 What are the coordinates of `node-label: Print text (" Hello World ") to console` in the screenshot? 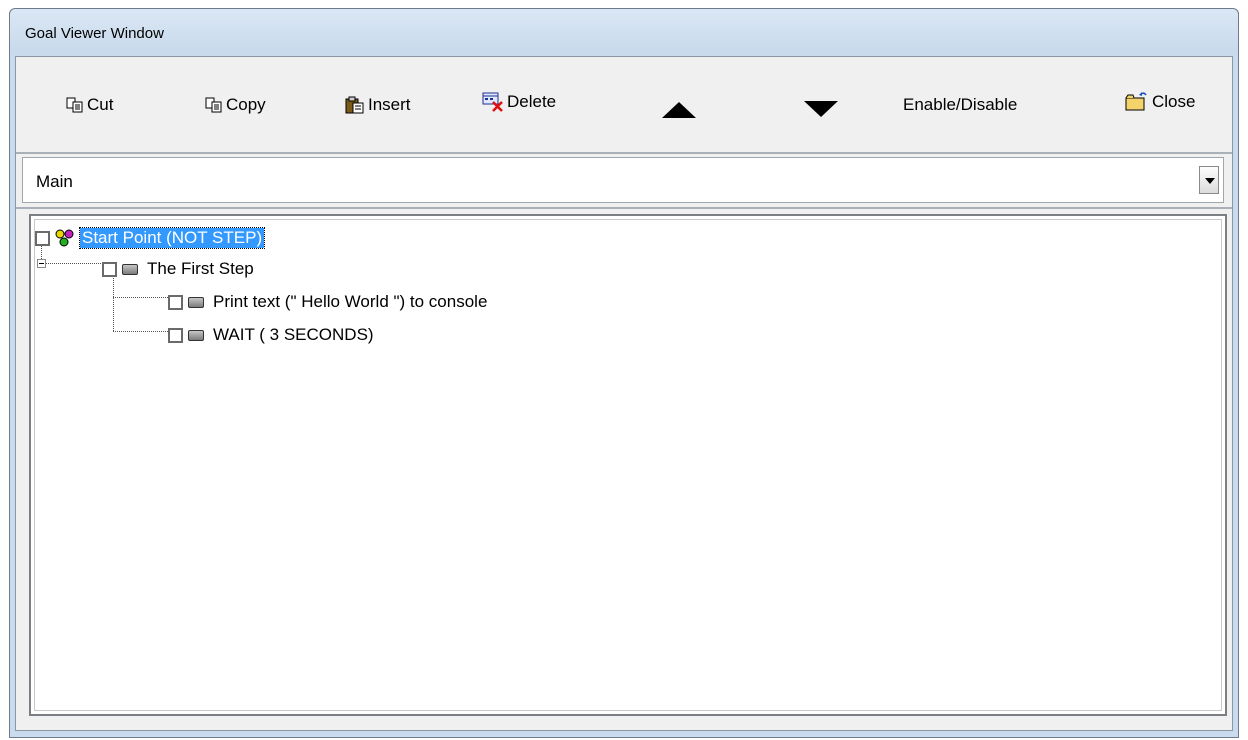 It's located at (350, 301).